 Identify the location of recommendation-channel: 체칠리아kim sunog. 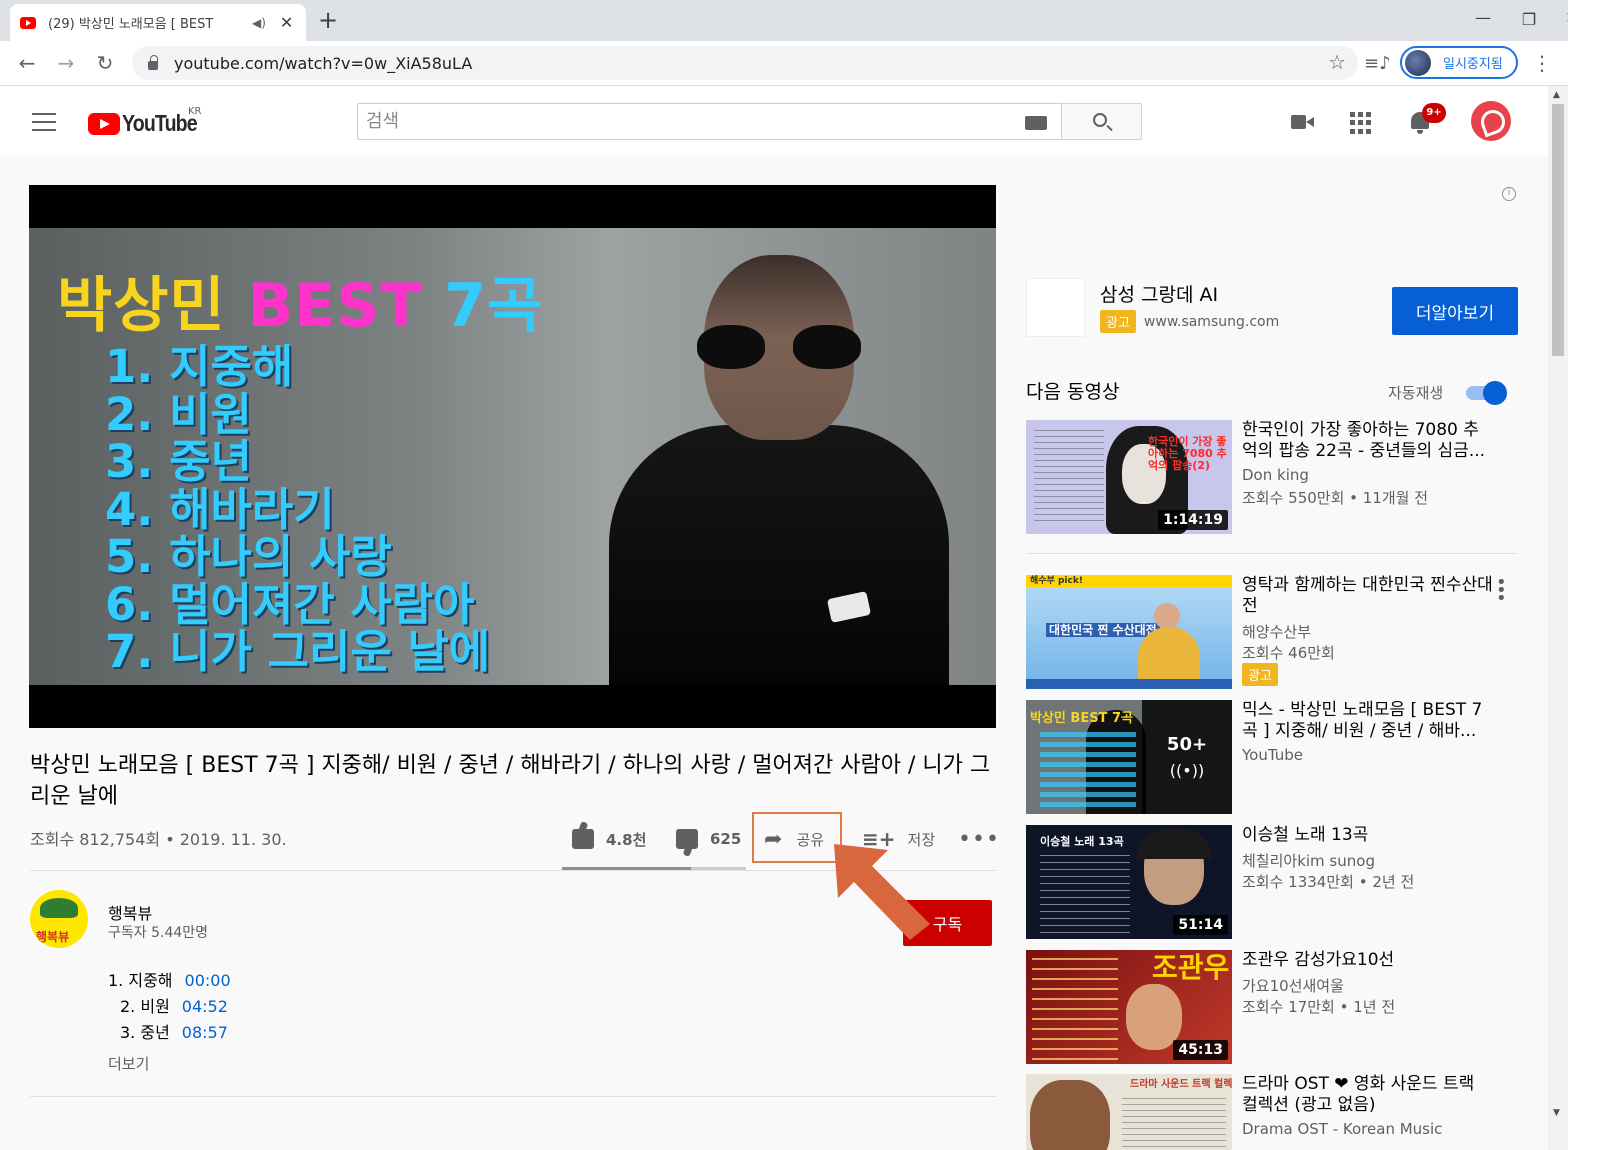
(1308, 860).